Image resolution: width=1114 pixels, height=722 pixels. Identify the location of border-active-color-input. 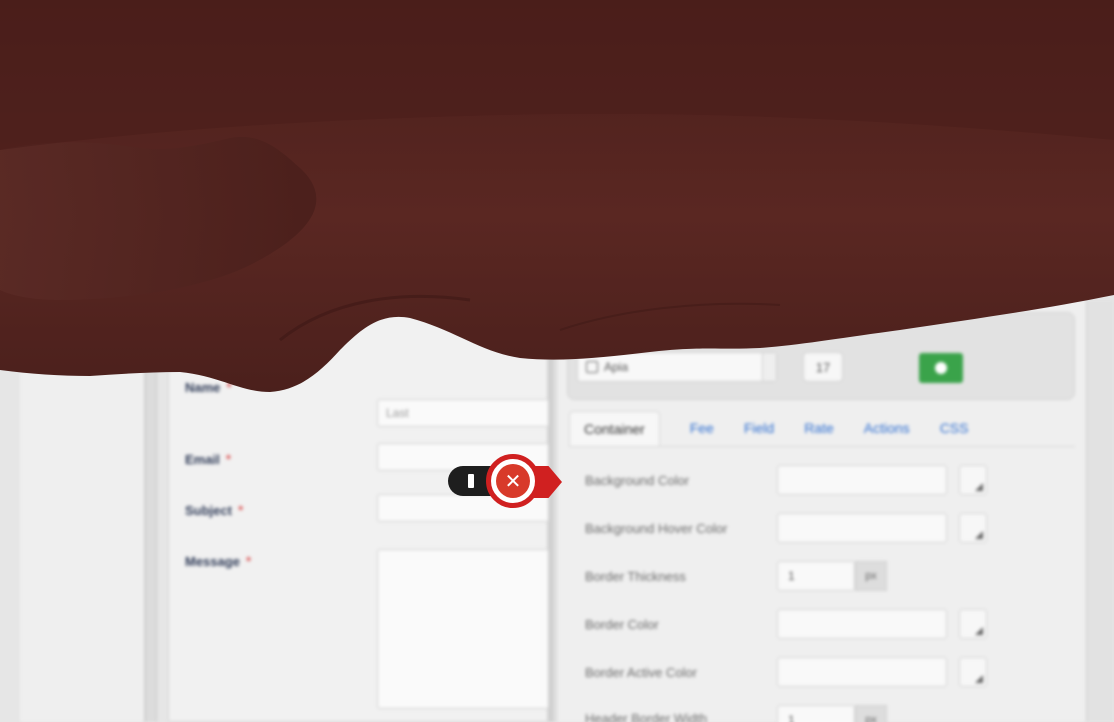
(862, 672).